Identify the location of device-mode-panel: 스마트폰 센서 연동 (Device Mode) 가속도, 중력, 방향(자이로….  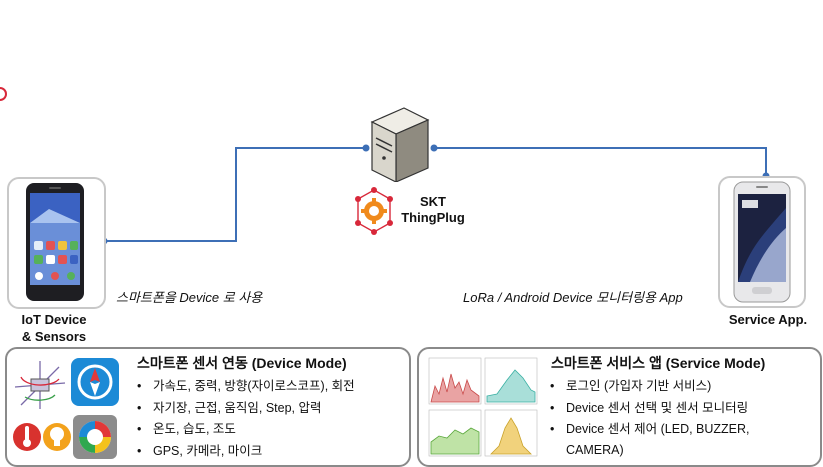
(208, 407).